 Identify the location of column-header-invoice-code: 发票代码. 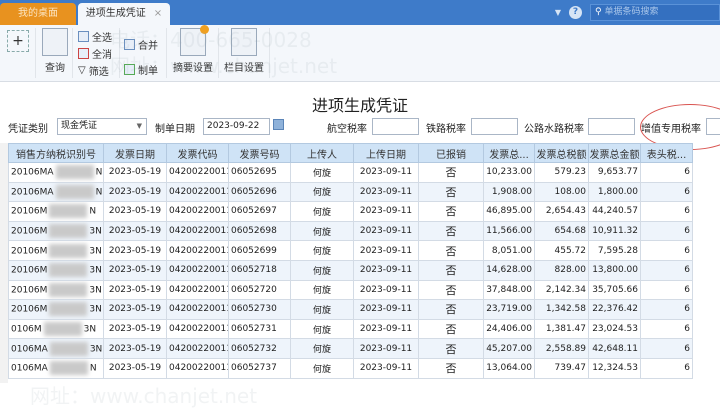
(197, 153).